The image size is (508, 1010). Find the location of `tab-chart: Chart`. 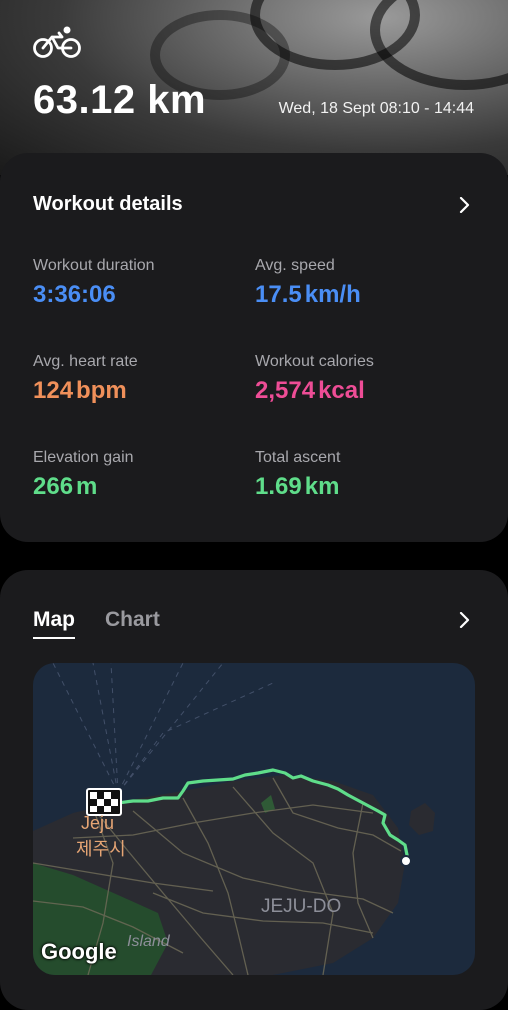

tab-chart: Chart is located at coordinates (132, 623).